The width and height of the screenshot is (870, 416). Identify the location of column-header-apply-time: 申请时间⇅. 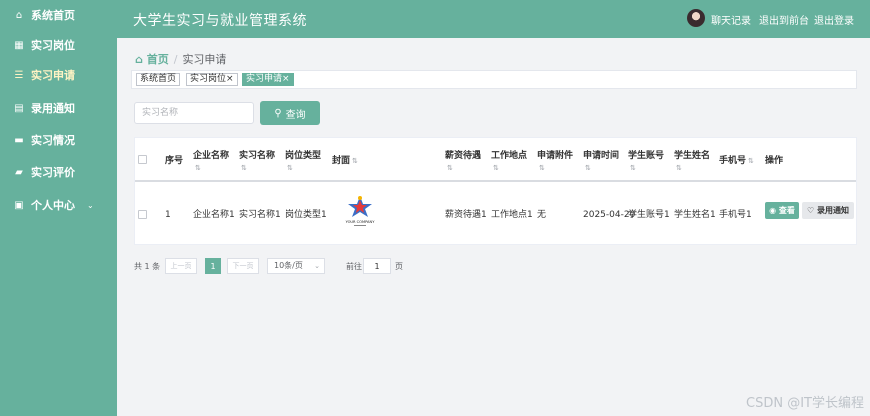
(604, 162).